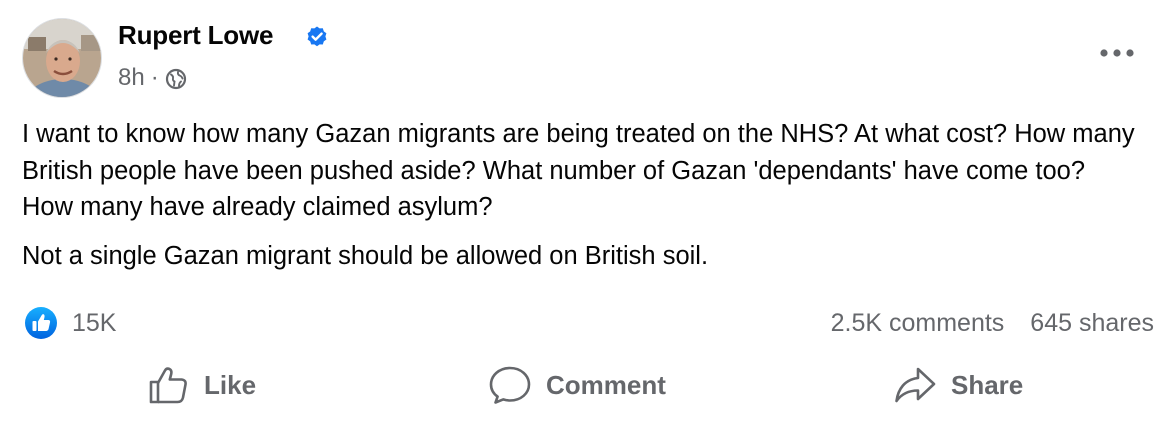  What do you see at coordinates (168, 385) in the screenshot?
I see `thumbs-up-icon` at bounding box center [168, 385].